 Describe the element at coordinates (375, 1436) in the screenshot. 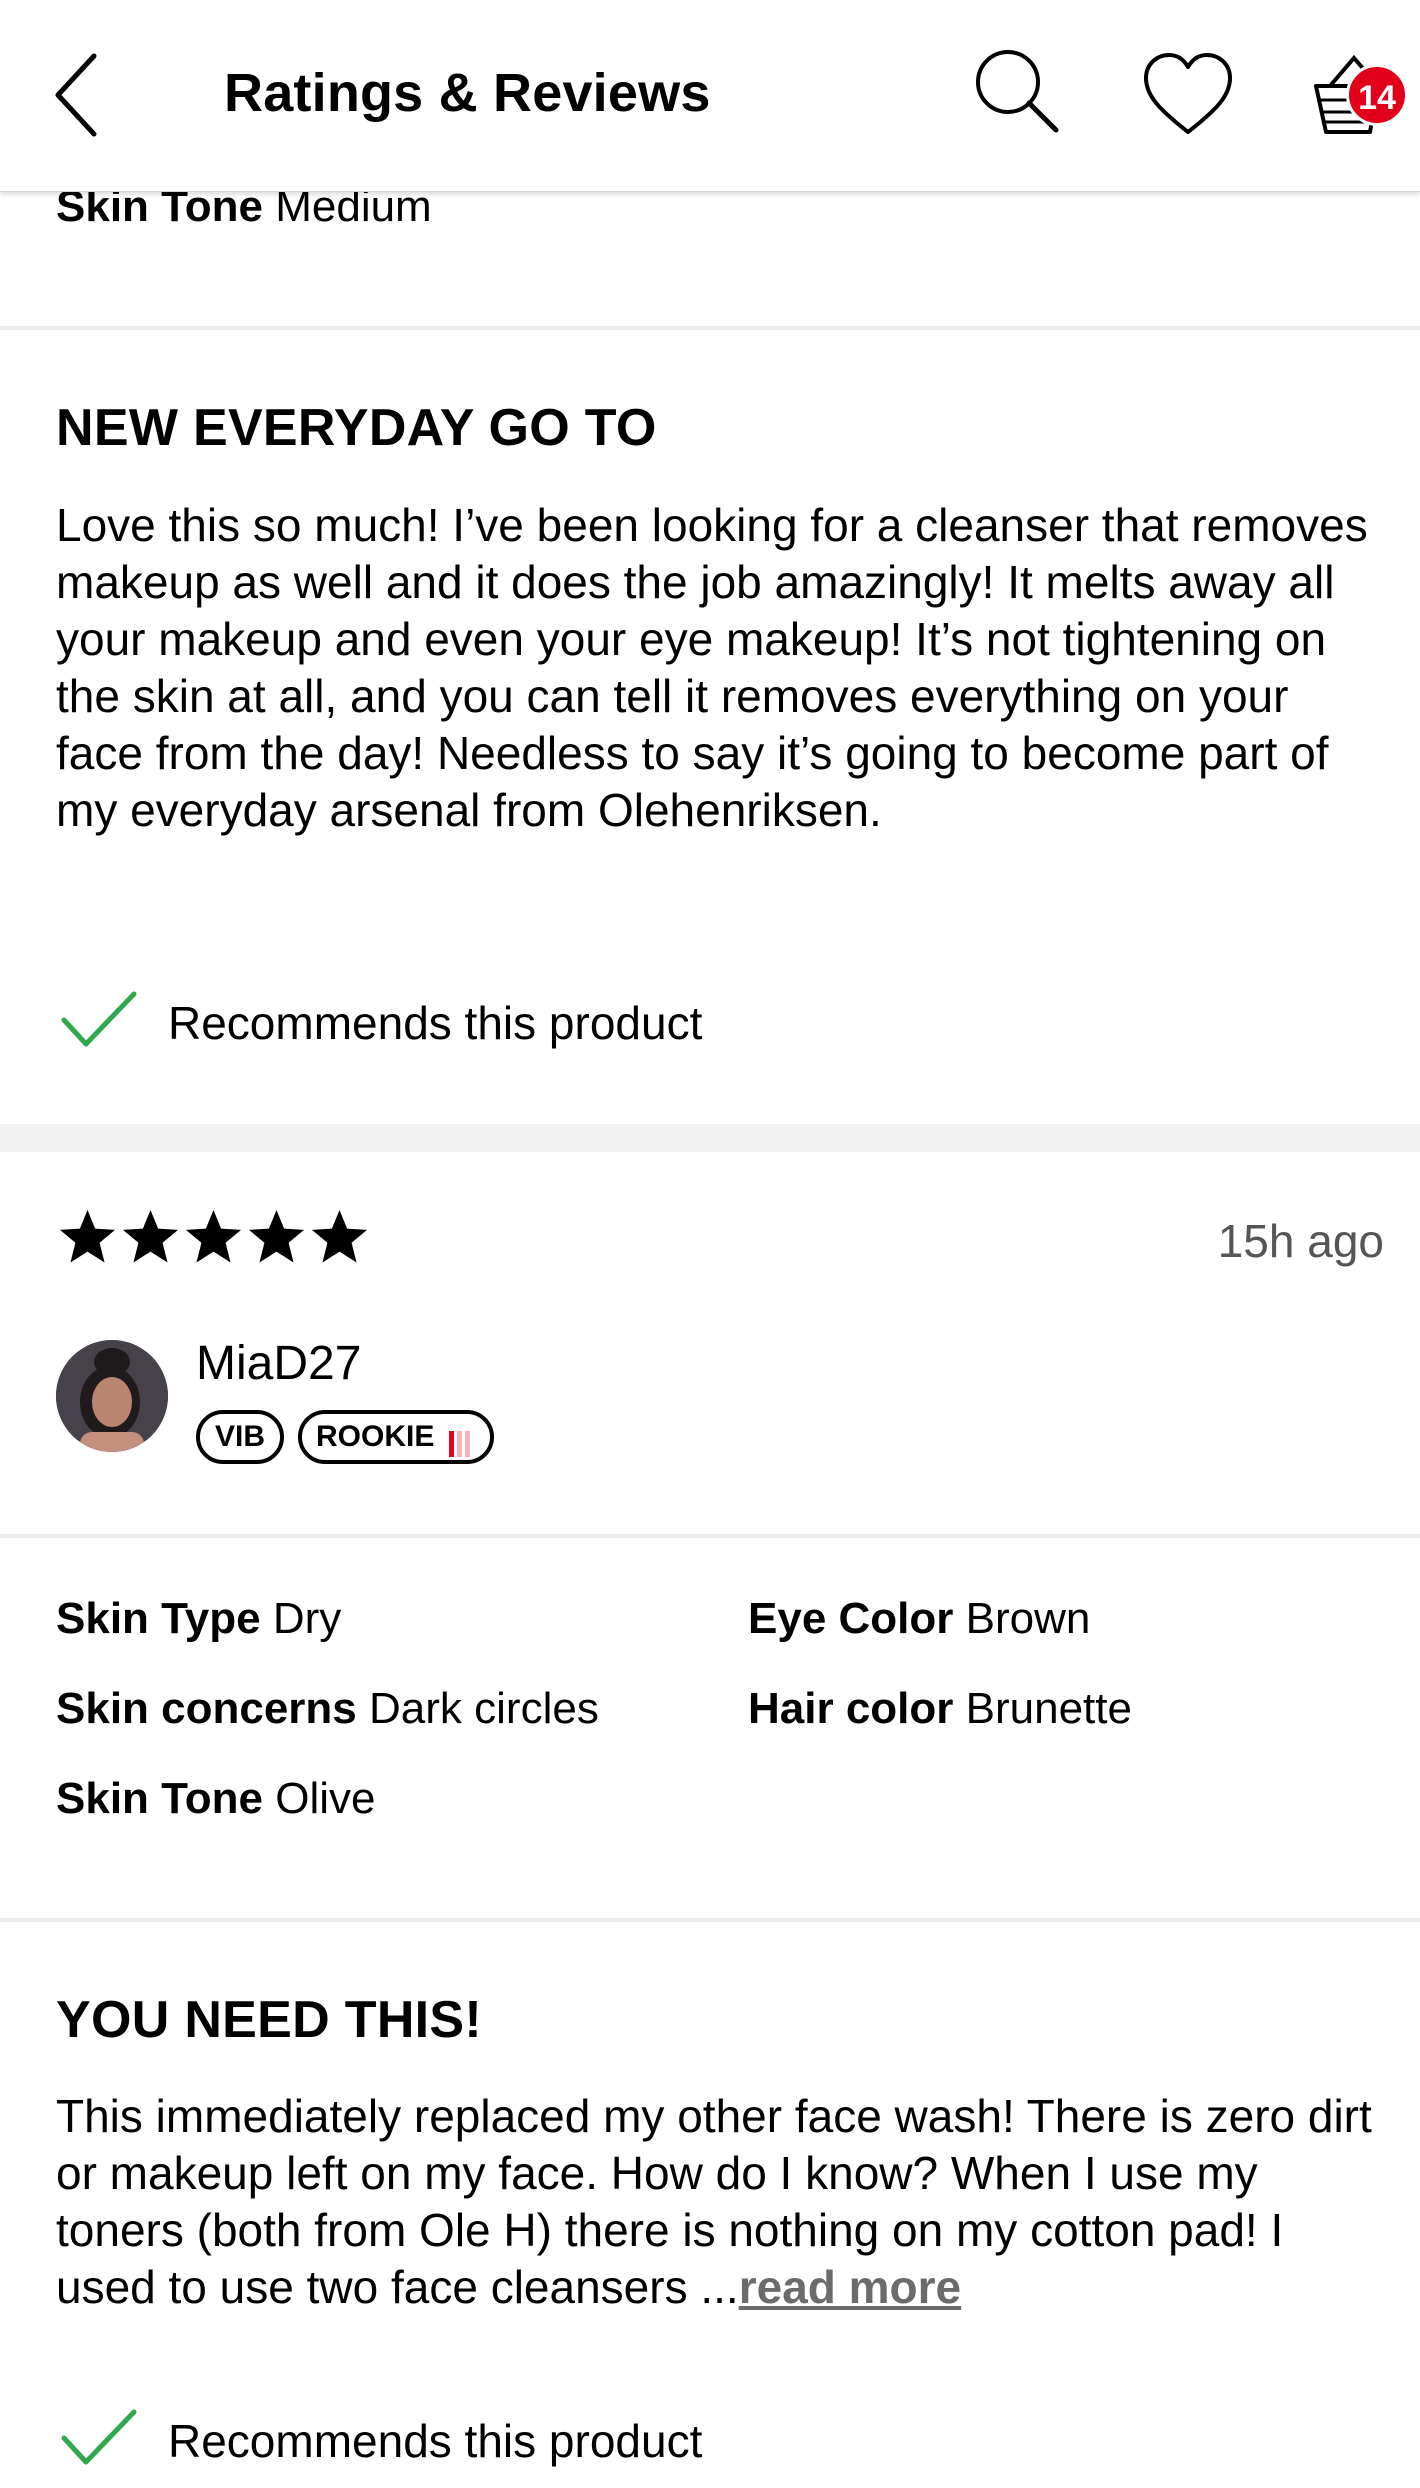

I see `rookie-badge-label: ROOKIE` at that location.